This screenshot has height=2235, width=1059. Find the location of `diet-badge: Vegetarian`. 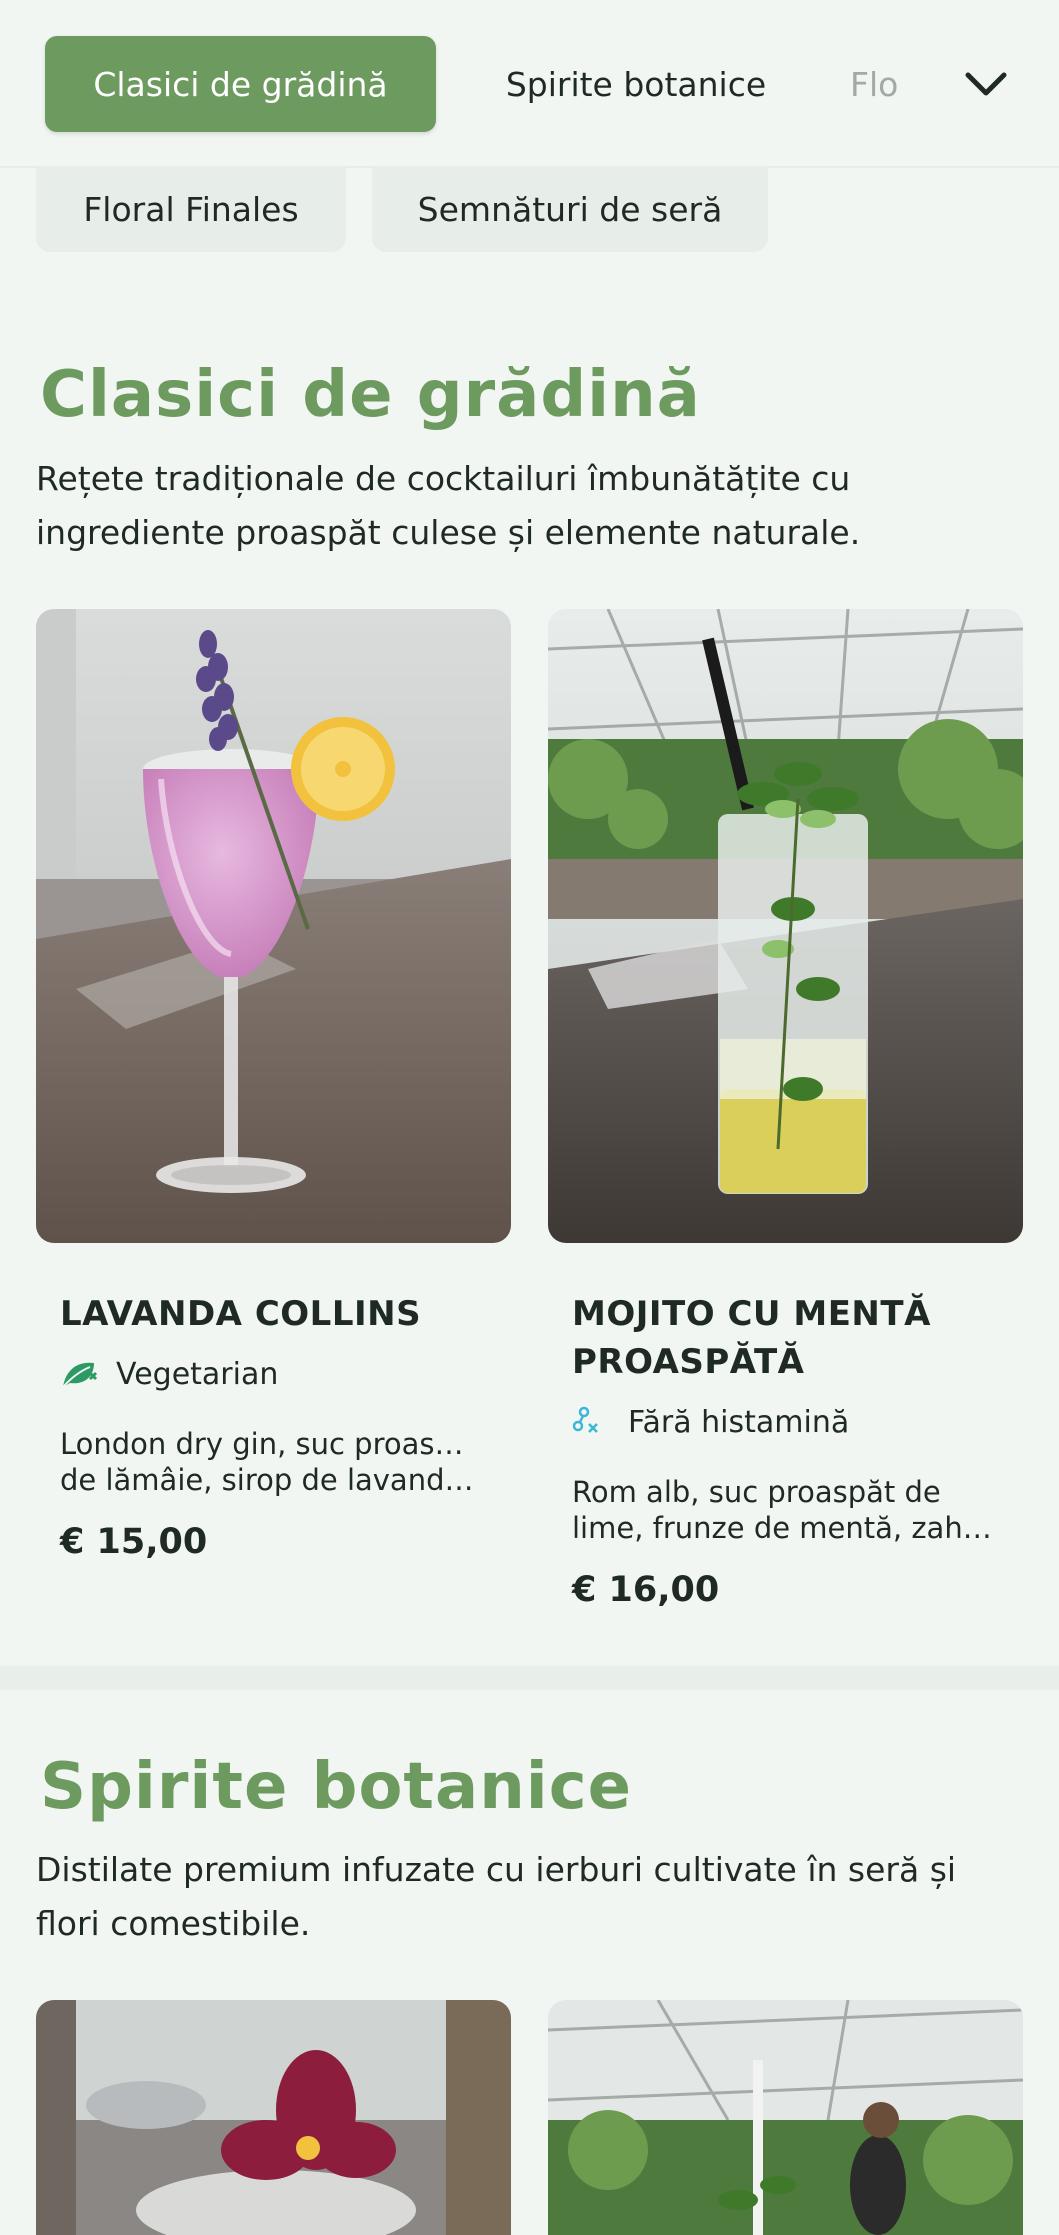

diet-badge: Vegetarian is located at coordinates (169, 1374).